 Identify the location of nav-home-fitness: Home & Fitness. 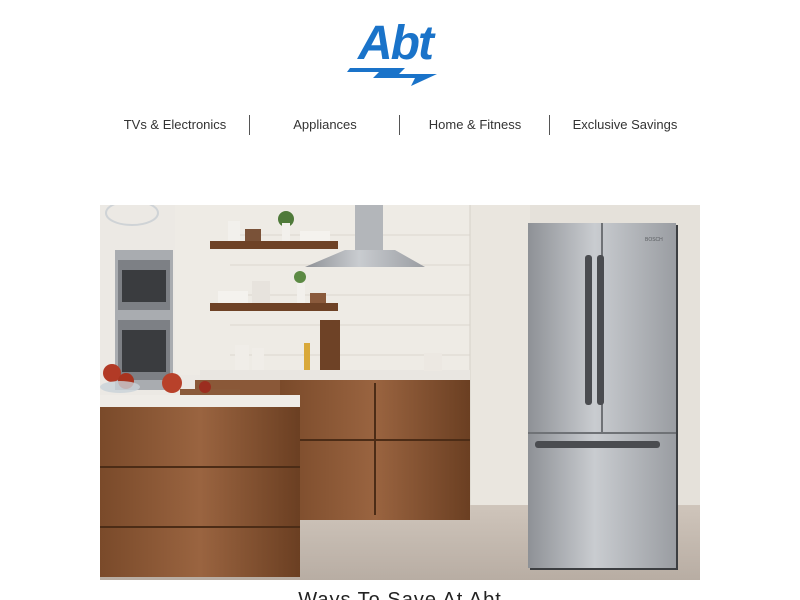
(475, 125).